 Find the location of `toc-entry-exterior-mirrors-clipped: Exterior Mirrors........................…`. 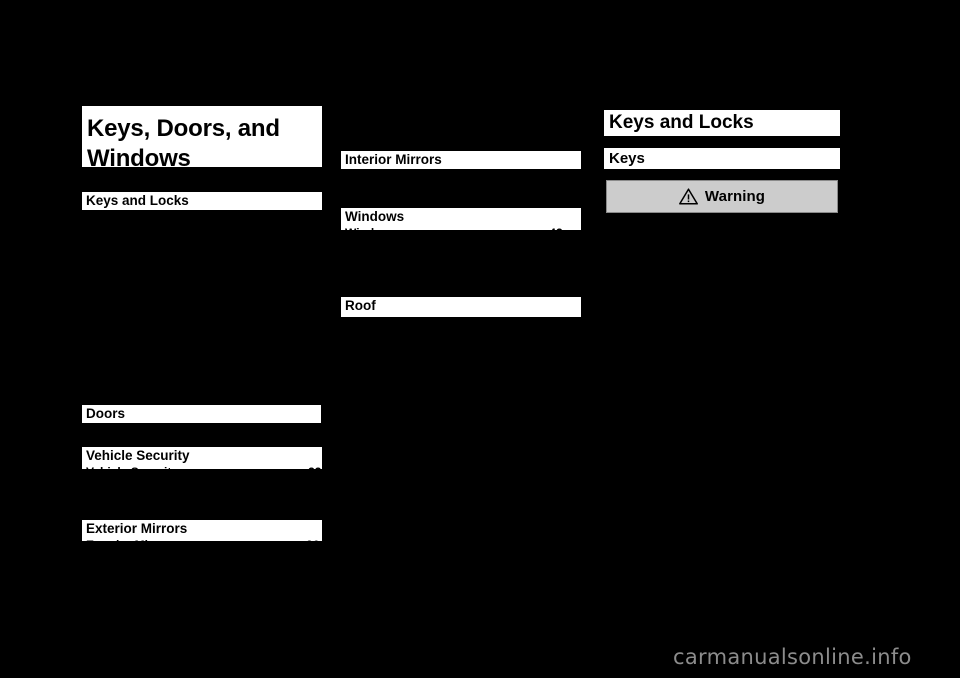

toc-entry-exterior-mirrors-clipped: Exterior Mirrors........................… is located at coordinates (202, 539).